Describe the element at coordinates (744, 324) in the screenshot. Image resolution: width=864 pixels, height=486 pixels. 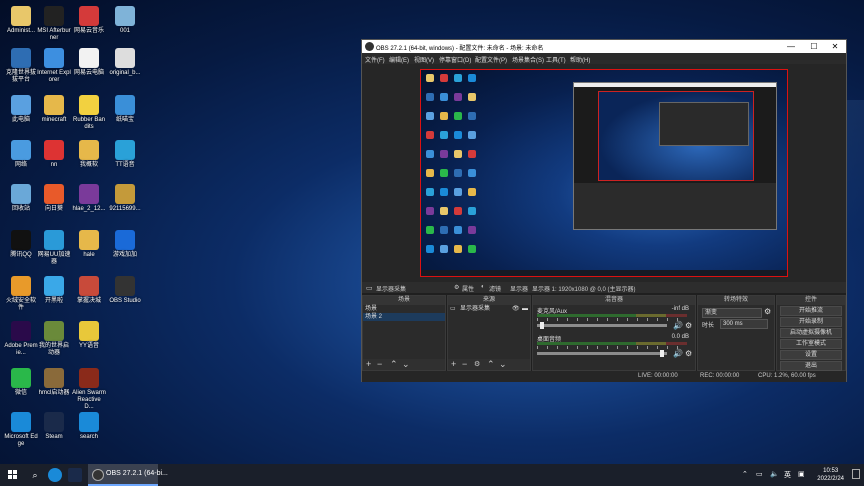
I see `duration-input: 300 ms` at that location.